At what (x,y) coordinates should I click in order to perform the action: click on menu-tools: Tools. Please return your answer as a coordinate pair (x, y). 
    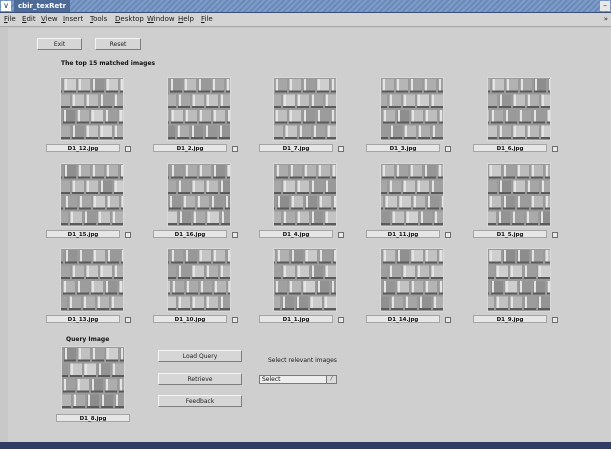
    Looking at the image, I should click on (98, 19).